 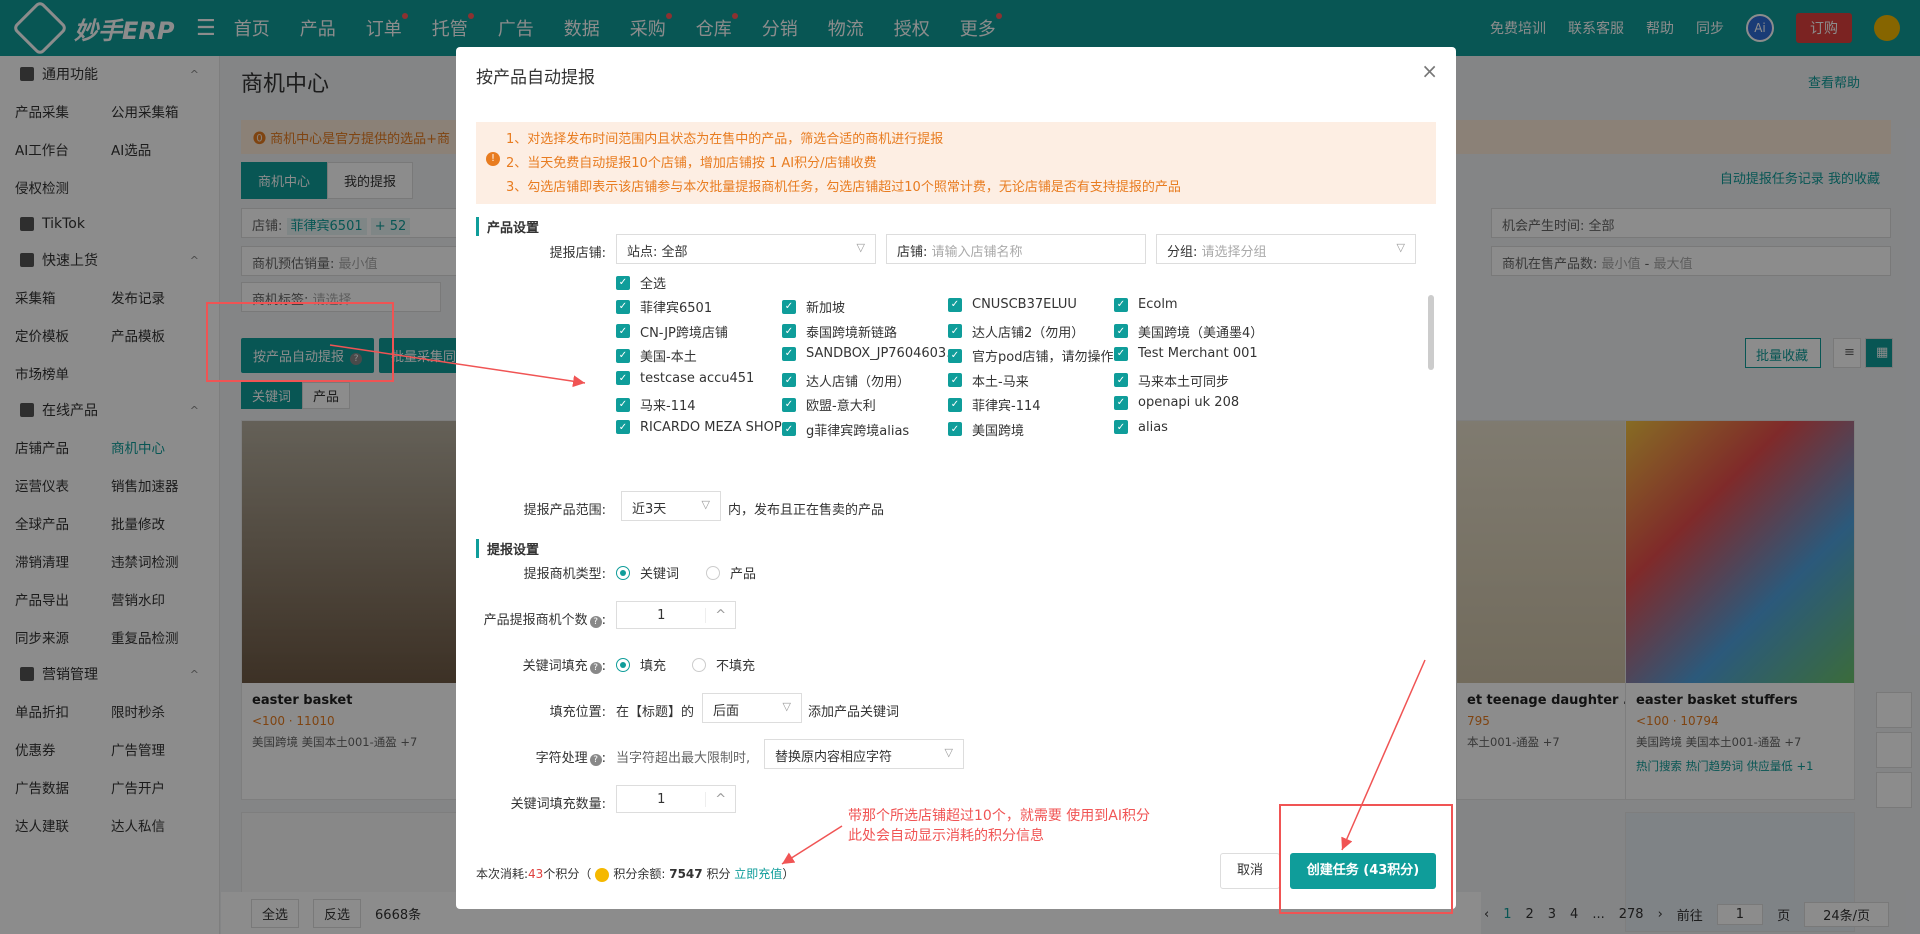 I want to click on store-checkbox: ✓ alias, so click(x=1141, y=427).